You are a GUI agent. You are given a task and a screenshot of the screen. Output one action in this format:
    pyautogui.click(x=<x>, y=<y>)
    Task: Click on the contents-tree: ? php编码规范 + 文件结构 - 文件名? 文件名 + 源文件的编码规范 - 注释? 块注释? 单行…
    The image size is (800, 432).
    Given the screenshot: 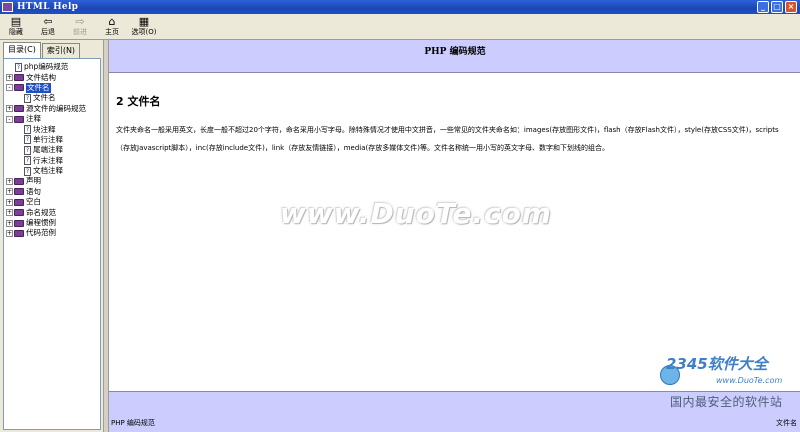 What is the action you would take?
    pyautogui.click(x=52, y=244)
    